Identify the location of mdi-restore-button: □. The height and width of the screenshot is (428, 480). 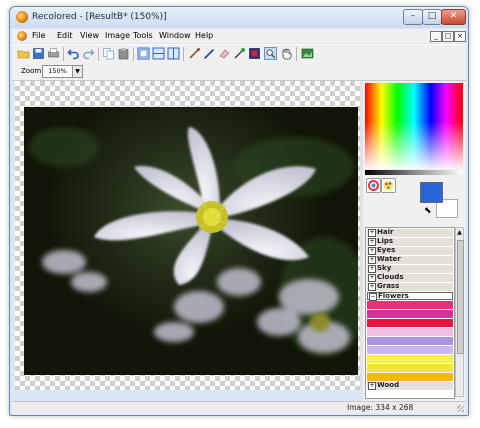
(448, 36).